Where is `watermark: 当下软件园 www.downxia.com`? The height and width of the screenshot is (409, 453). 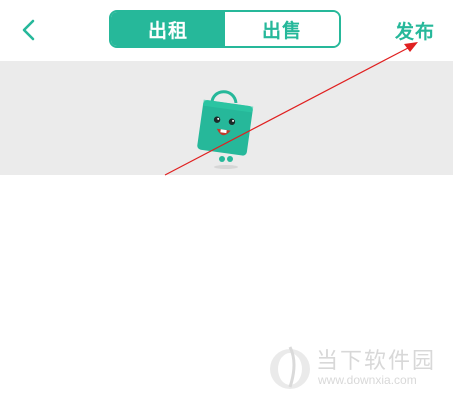 watermark: 当下软件园 www.downxia.com is located at coordinates (358, 368).